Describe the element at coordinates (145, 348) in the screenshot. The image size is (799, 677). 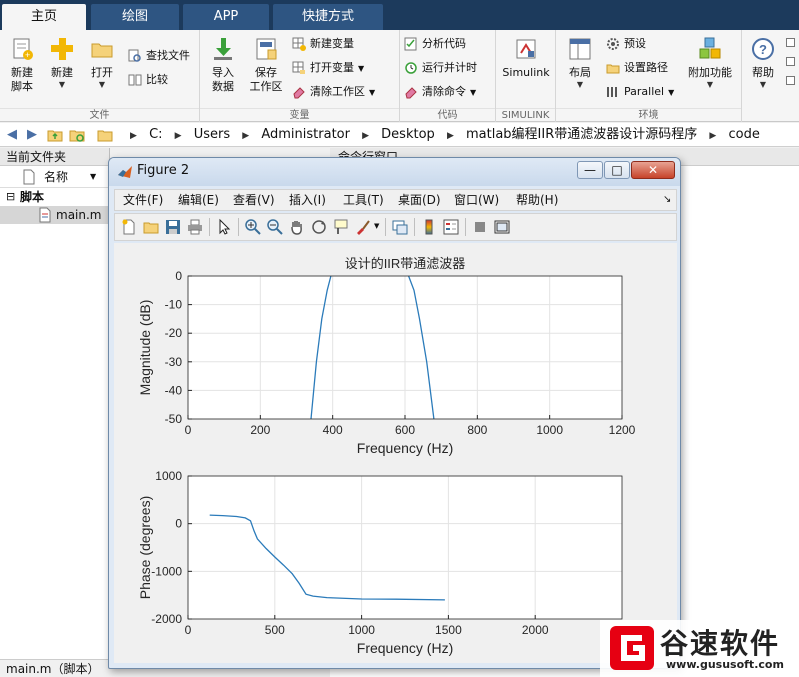
I see `magnitude-y-axis-label: Magnitude (dB)` at that location.